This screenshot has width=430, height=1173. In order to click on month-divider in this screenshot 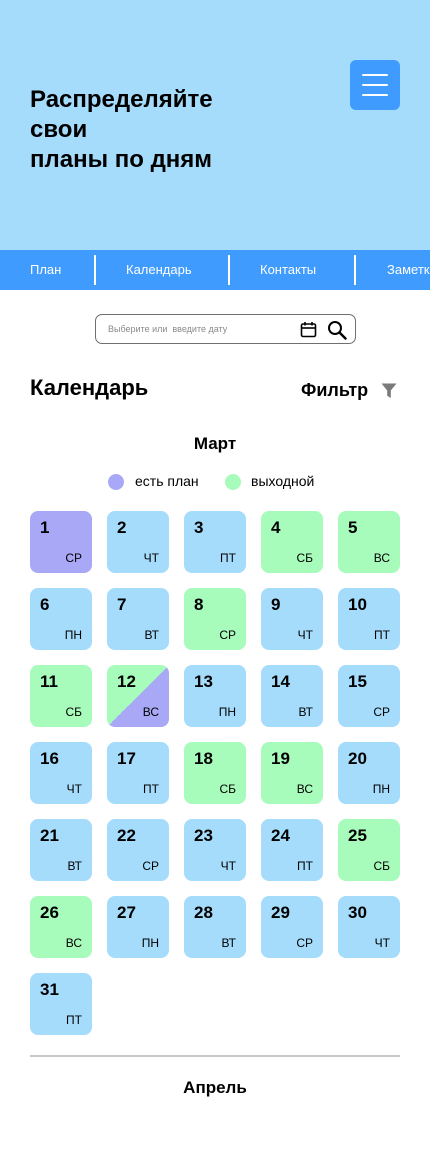, I will do `click(215, 1056)`.